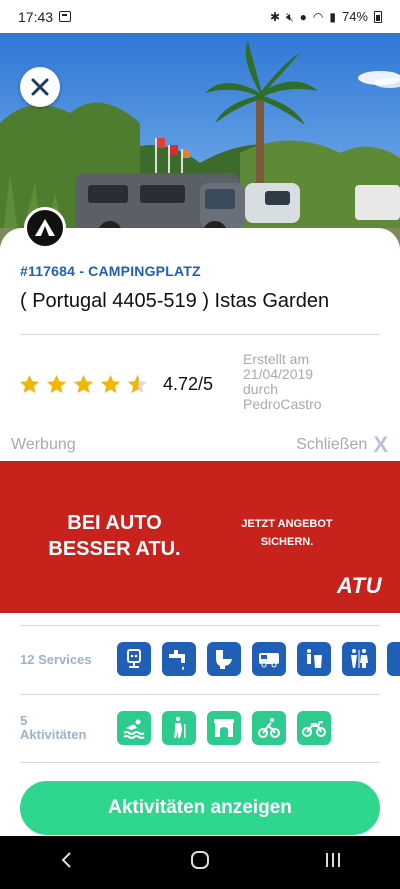 This screenshot has width=400, height=889. I want to click on activities-icons, so click(224, 728).